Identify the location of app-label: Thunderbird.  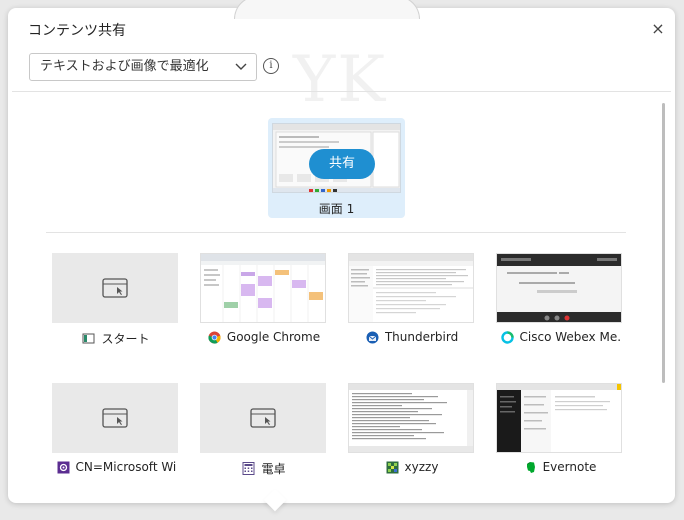
(421, 337).